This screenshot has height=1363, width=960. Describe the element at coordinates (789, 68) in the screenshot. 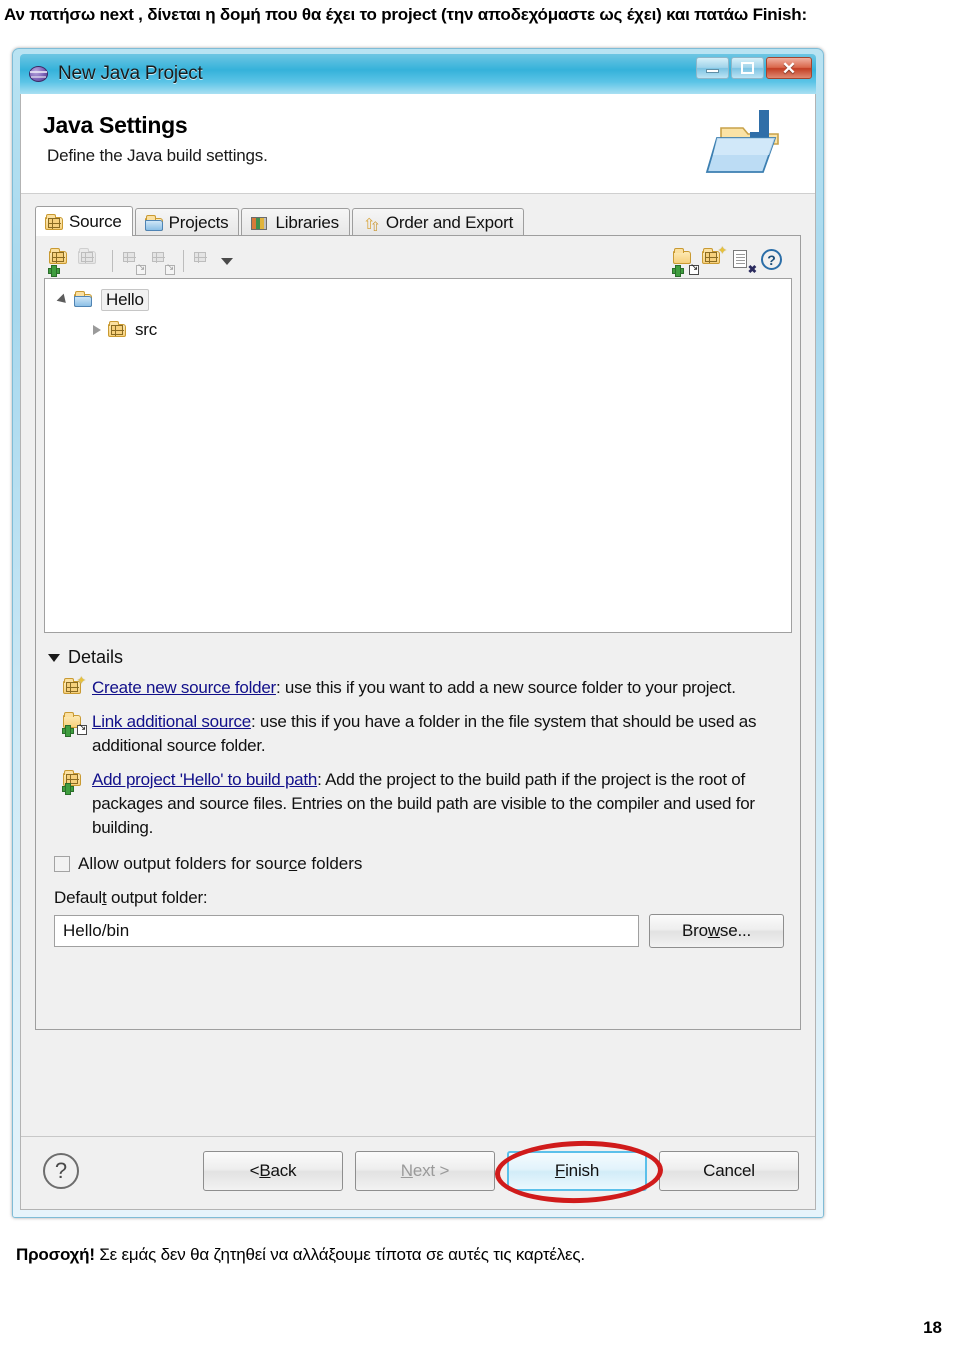

I see `close-icon: ✕` at that location.